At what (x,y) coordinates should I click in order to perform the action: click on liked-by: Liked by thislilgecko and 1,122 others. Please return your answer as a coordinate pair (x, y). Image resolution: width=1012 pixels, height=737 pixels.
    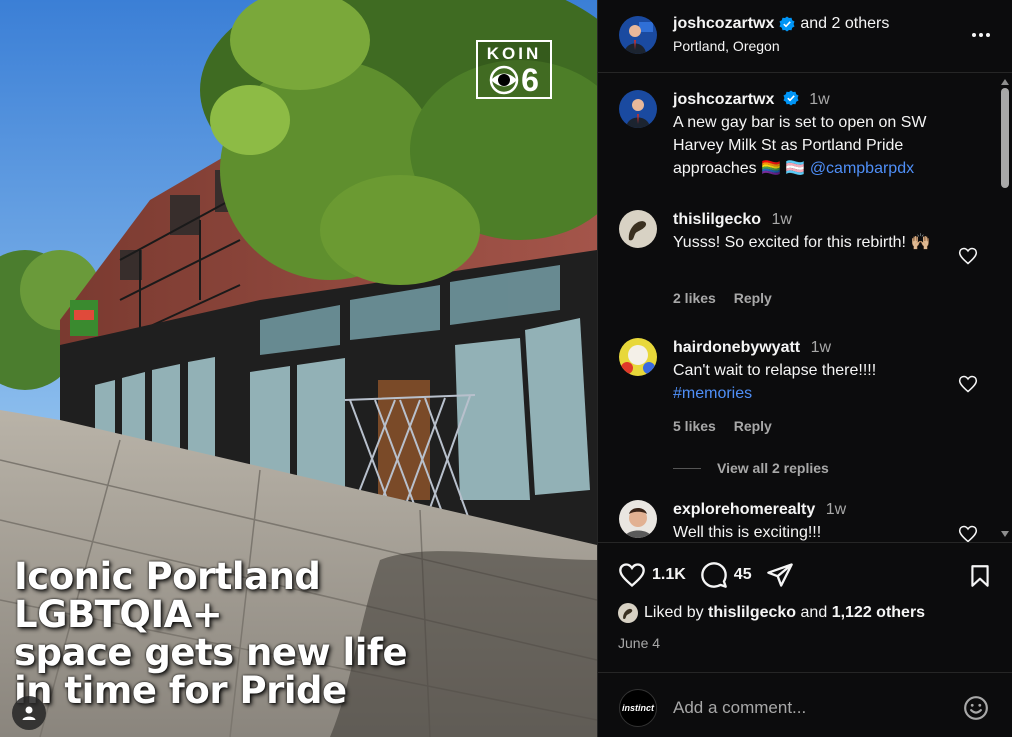
    Looking at the image, I should click on (771, 613).